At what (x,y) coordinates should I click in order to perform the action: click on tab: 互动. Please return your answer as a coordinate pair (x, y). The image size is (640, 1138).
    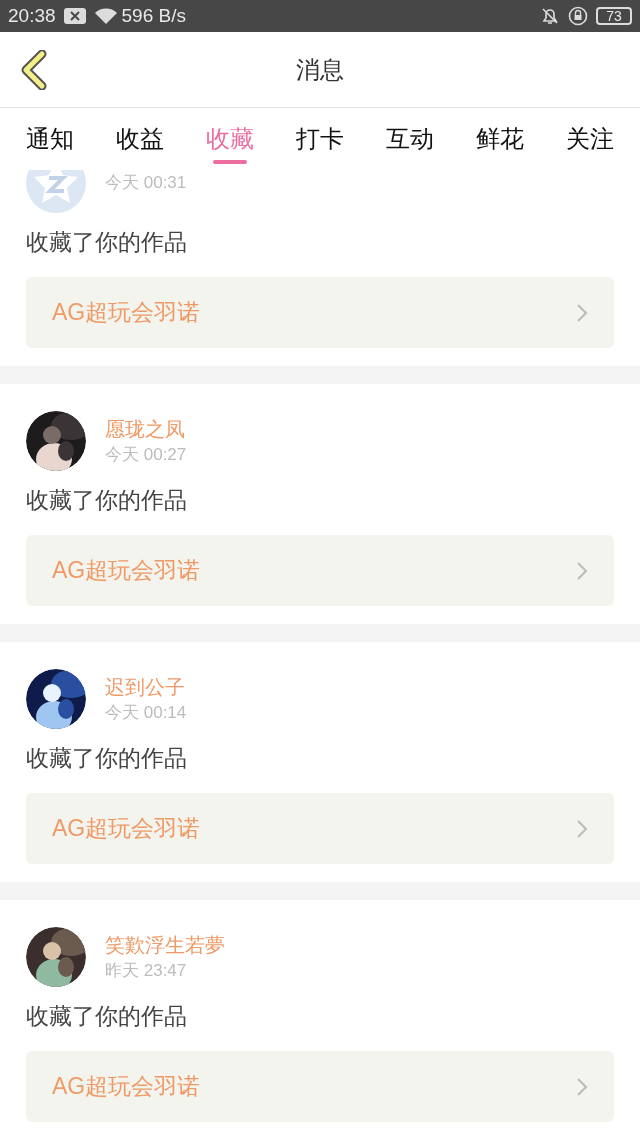
    Looking at the image, I should click on (410, 139).